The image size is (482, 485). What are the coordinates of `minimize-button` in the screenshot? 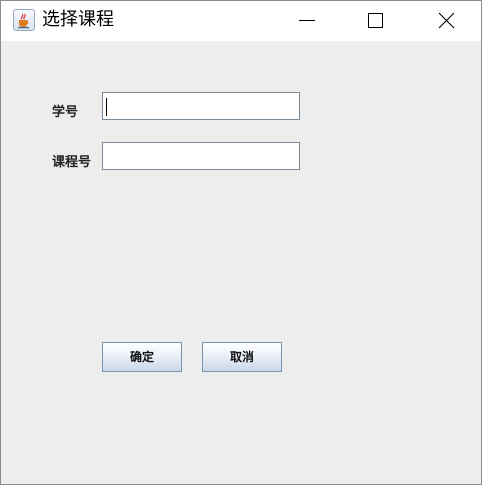 It's located at (306, 21).